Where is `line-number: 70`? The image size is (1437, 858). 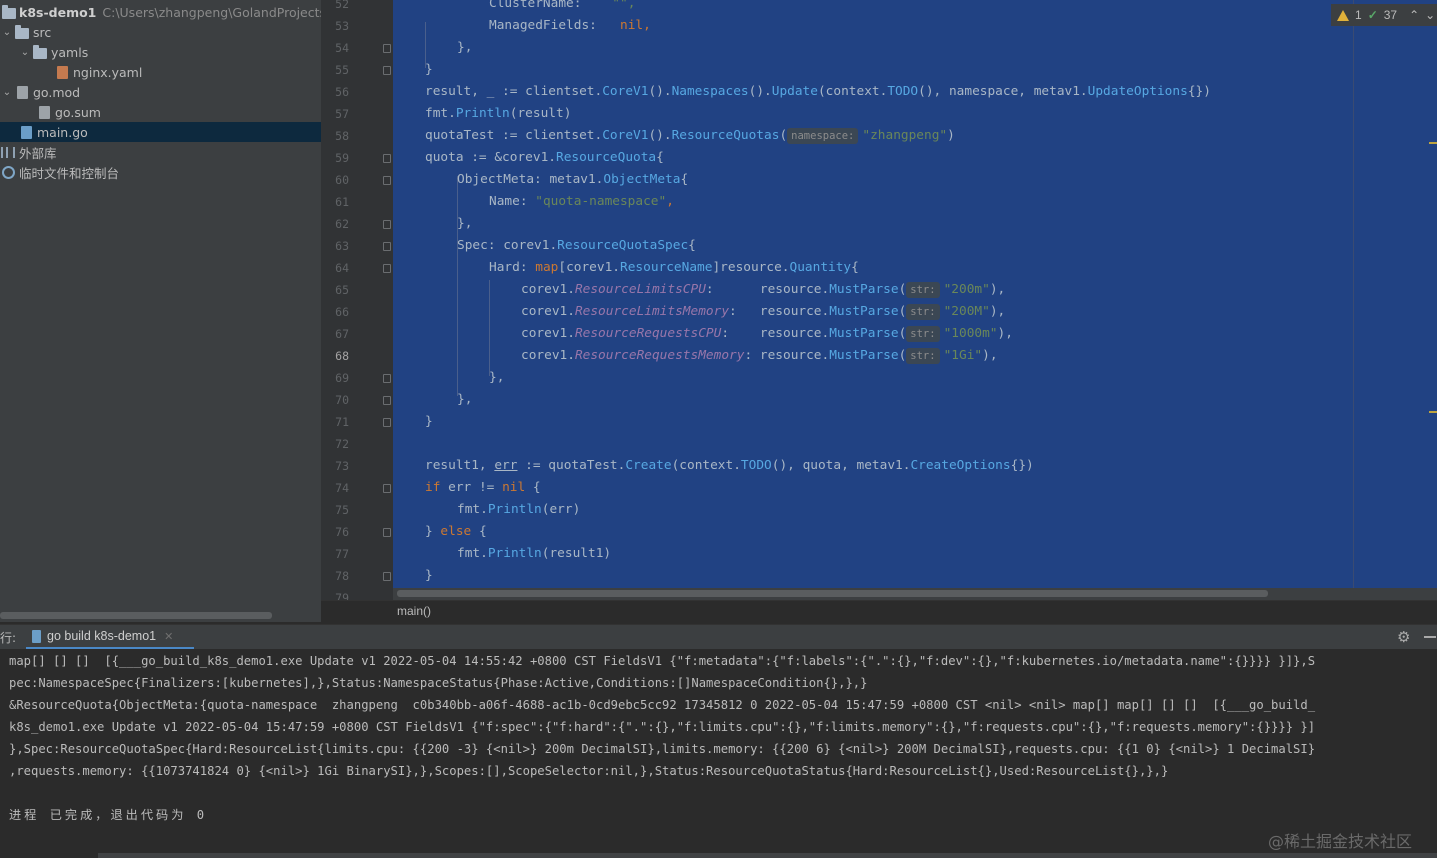
line-number: 70 is located at coordinates (342, 400).